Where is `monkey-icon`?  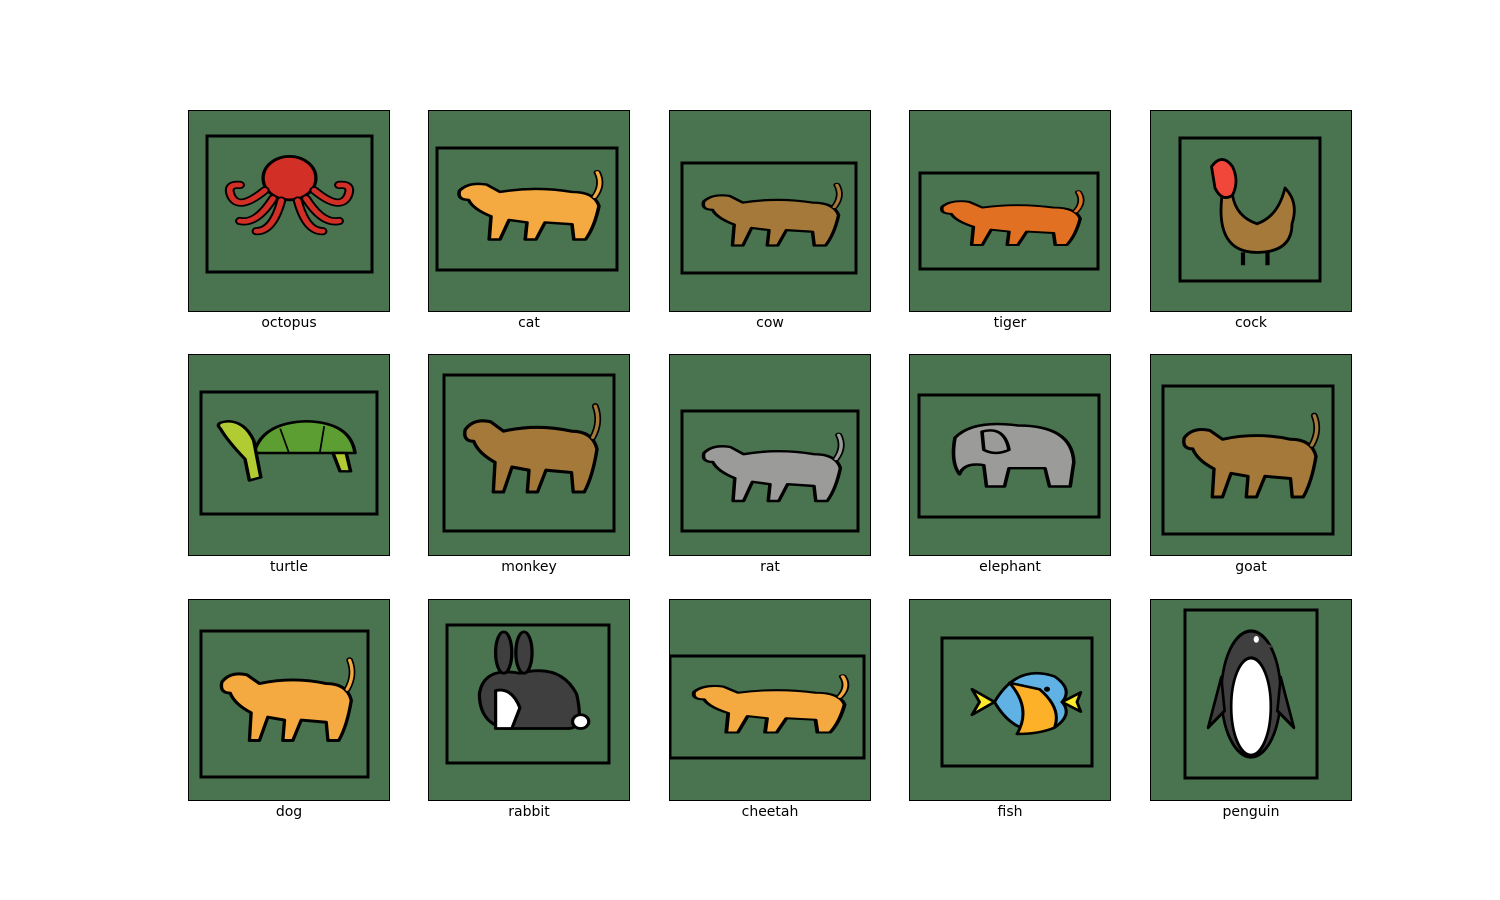
monkey-icon is located at coordinates (529, 453).